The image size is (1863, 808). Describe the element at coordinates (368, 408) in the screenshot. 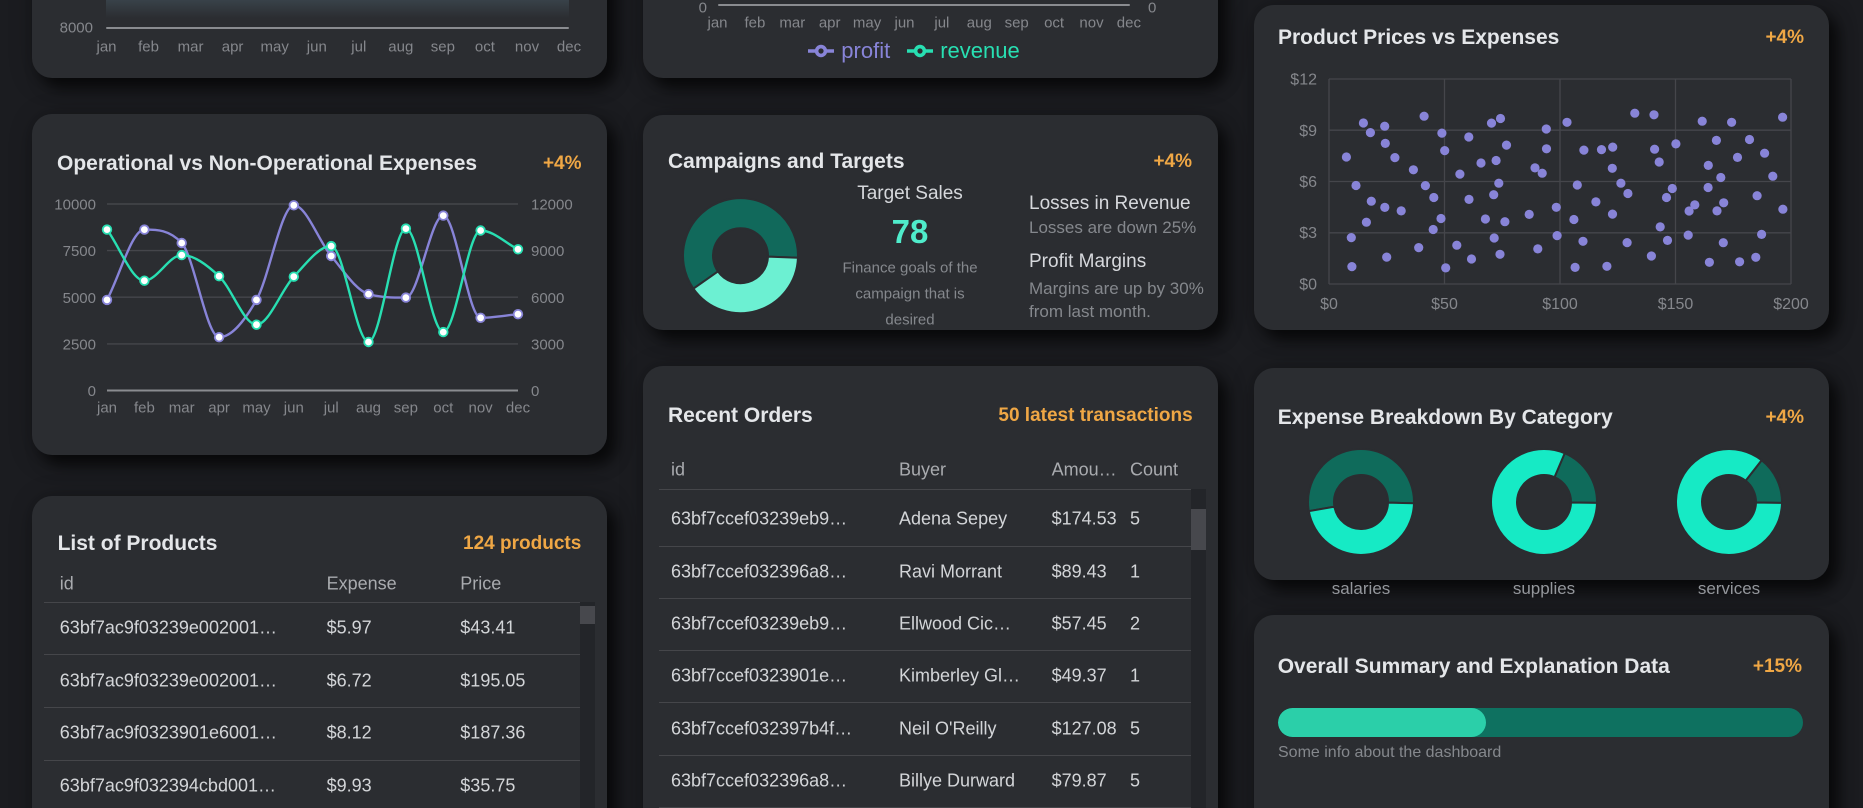

I see `svg-text: aug` at that location.